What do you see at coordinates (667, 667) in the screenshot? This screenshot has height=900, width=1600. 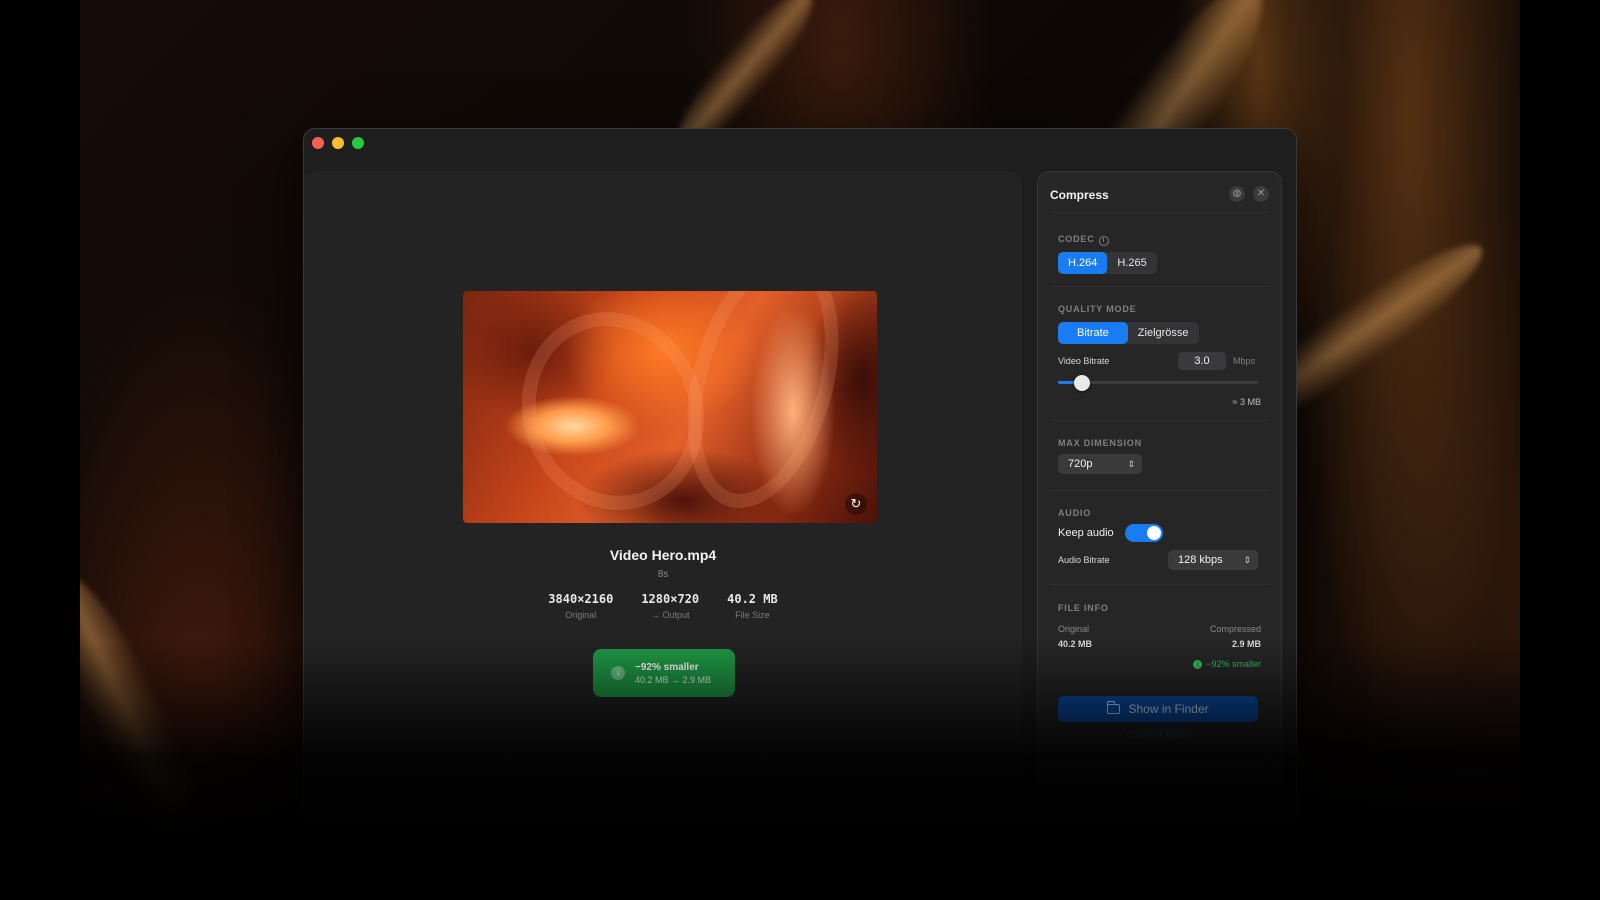 I see `result-title: −92% smaller` at bounding box center [667, 667].